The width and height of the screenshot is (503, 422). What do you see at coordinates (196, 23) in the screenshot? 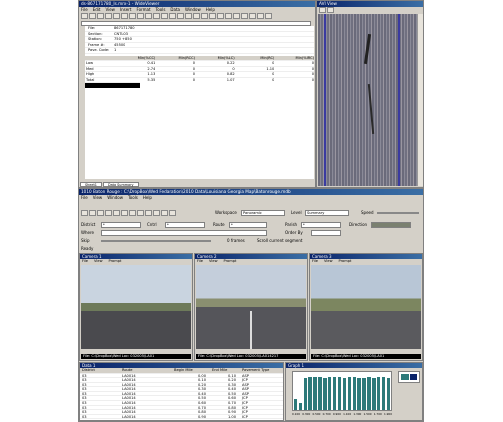
I see `formula-input` at bounding box center [196, 23].